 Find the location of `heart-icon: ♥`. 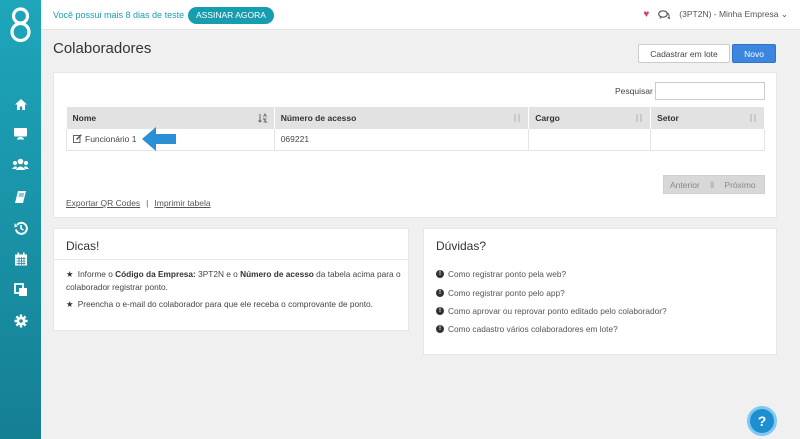

heart-icon: ♥ is located at coordinates (646, 14).